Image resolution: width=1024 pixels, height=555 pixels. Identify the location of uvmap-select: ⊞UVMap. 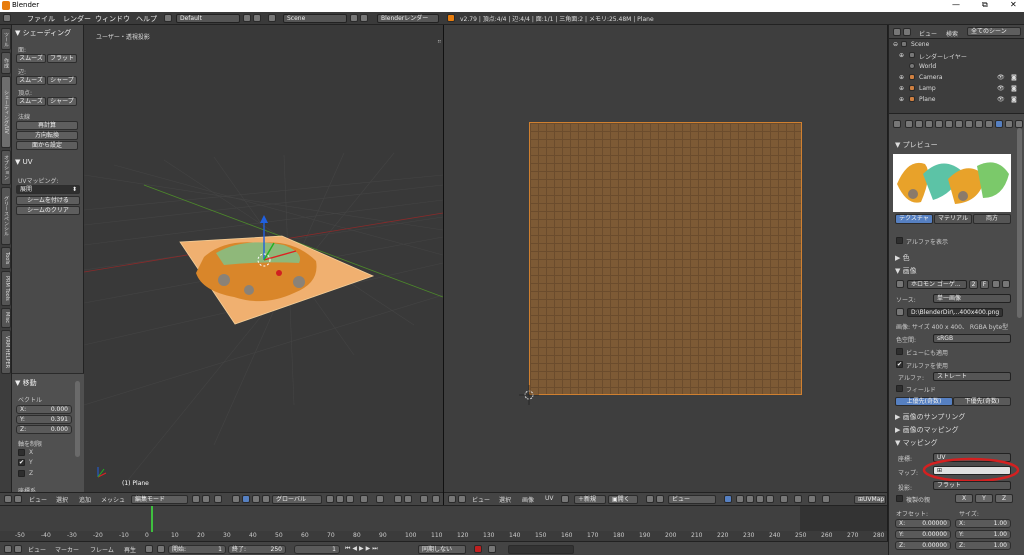
(870, 499).